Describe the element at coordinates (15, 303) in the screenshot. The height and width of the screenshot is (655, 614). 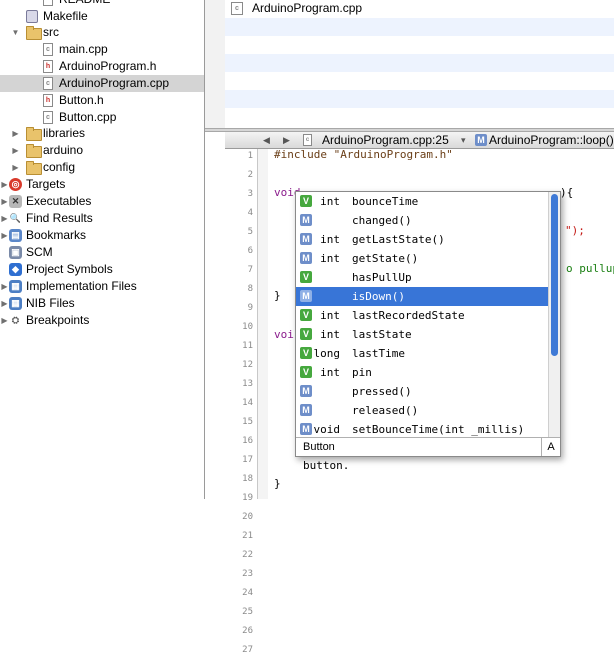
I see `nib-icon: ▦` at that location.